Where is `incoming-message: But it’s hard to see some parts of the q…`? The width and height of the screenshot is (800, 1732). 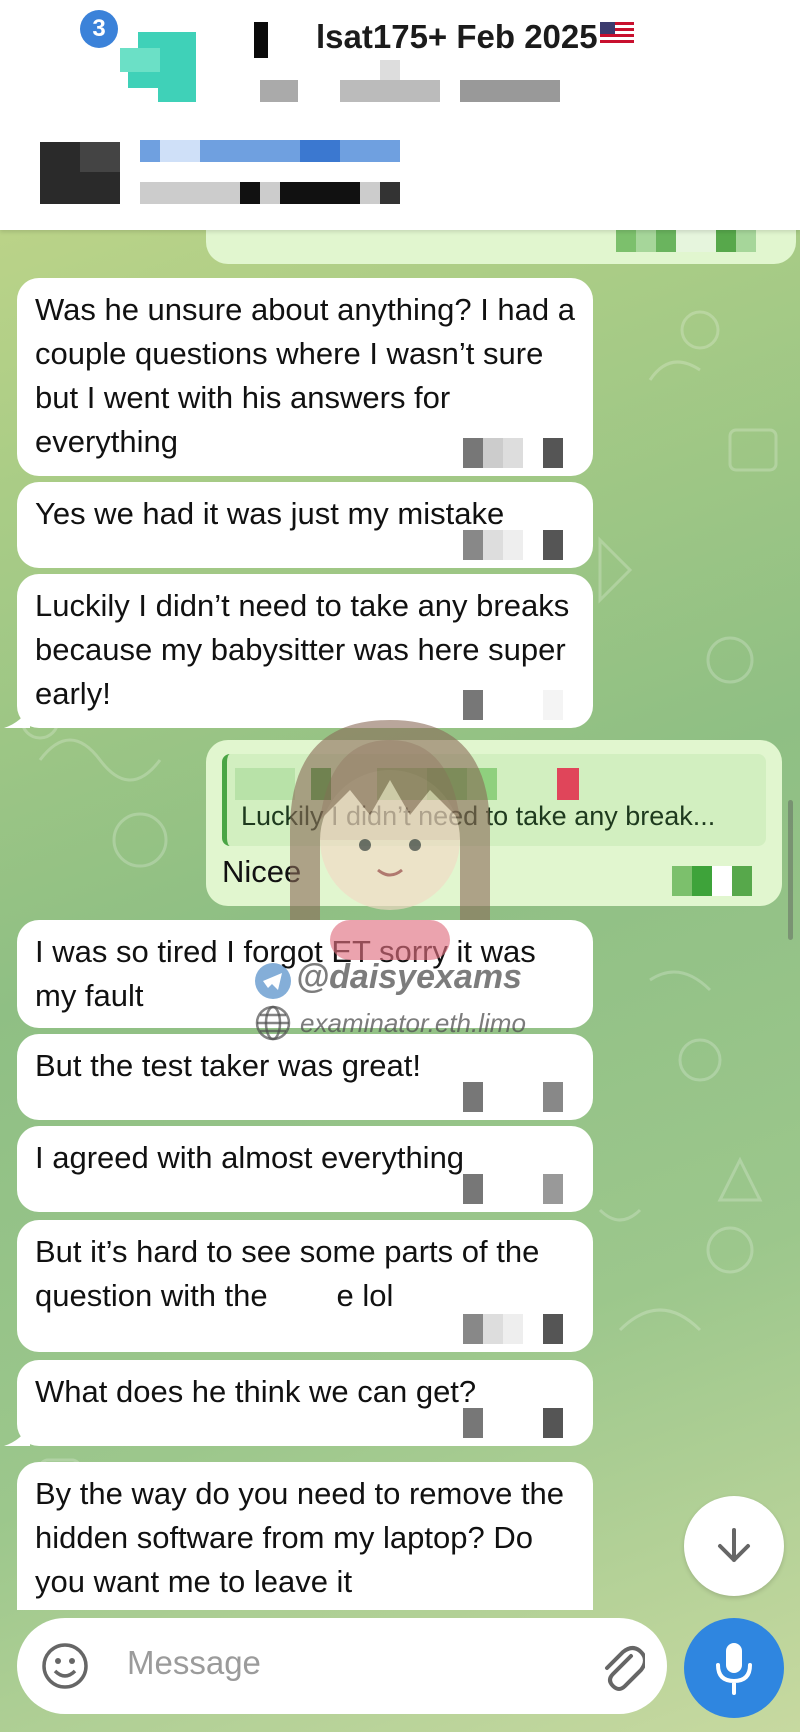 incoming-message: But it’s hard to see some parts of the q… is located at coordinates (305, 1286).